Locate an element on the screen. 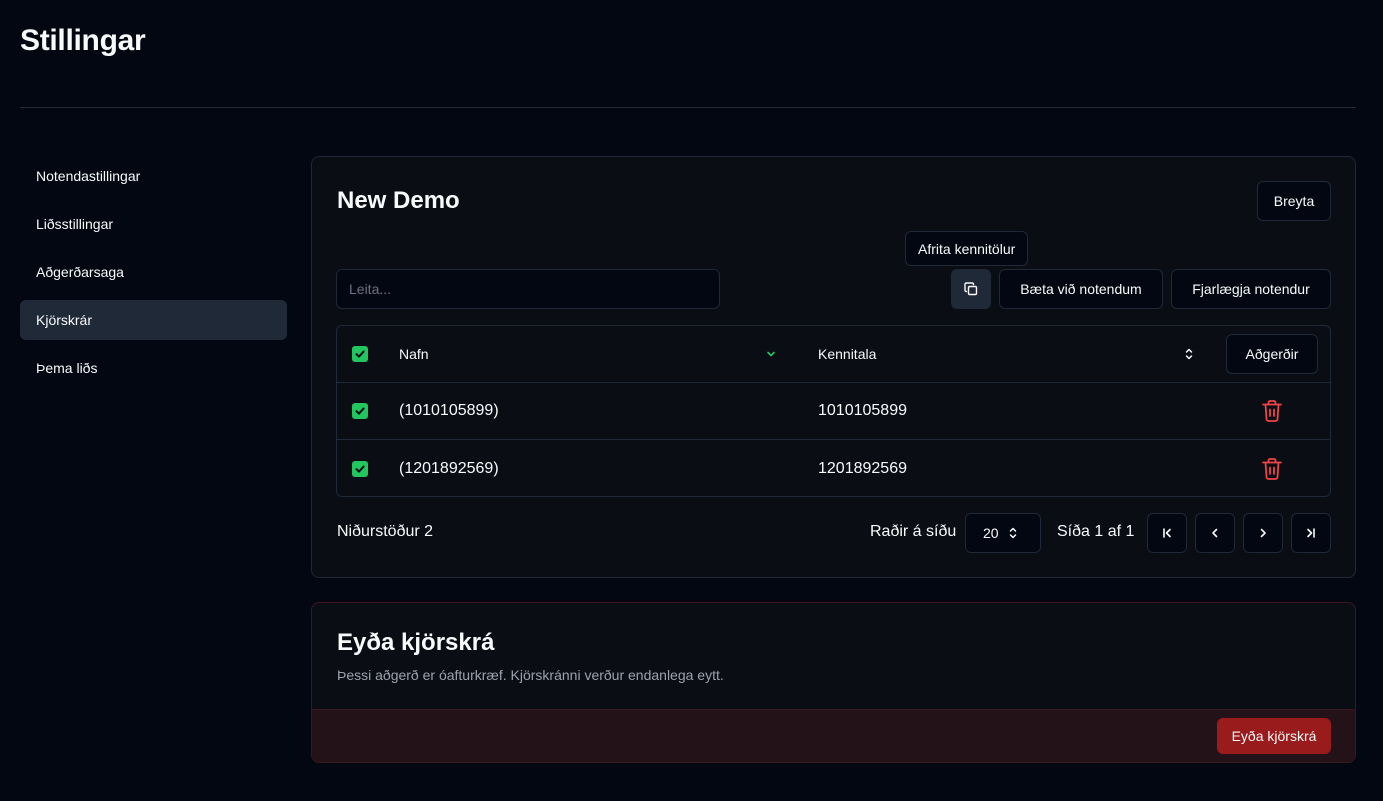  header-divider is located at coordinates (688, 107).